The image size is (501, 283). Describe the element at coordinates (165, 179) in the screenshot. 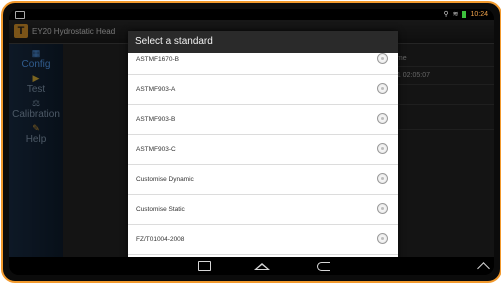

I see `option-label: Customise Dynamic` at that location.